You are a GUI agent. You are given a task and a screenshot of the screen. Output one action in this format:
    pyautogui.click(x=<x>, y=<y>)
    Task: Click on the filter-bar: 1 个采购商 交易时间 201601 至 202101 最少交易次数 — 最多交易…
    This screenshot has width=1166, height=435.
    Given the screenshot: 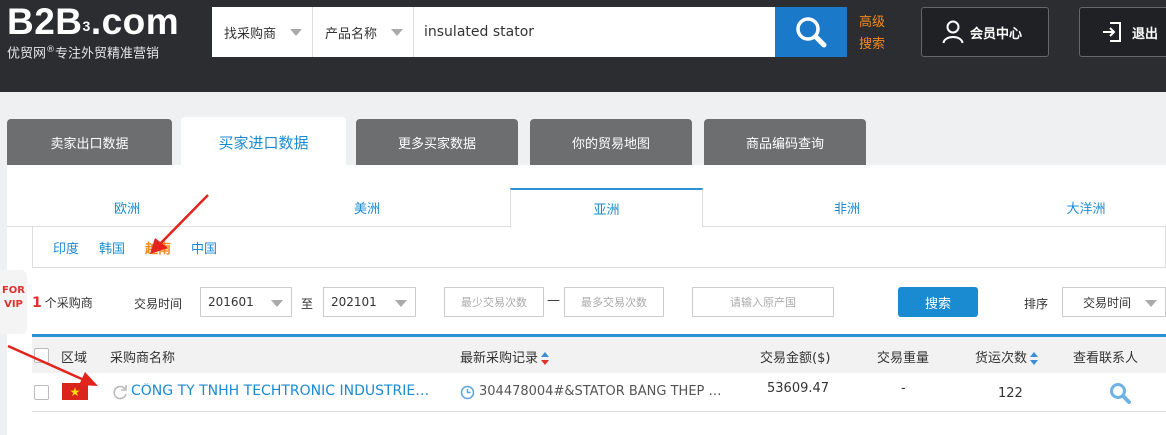 What is the action you would take?
    pyautogui.click(x=586, y=303)
    